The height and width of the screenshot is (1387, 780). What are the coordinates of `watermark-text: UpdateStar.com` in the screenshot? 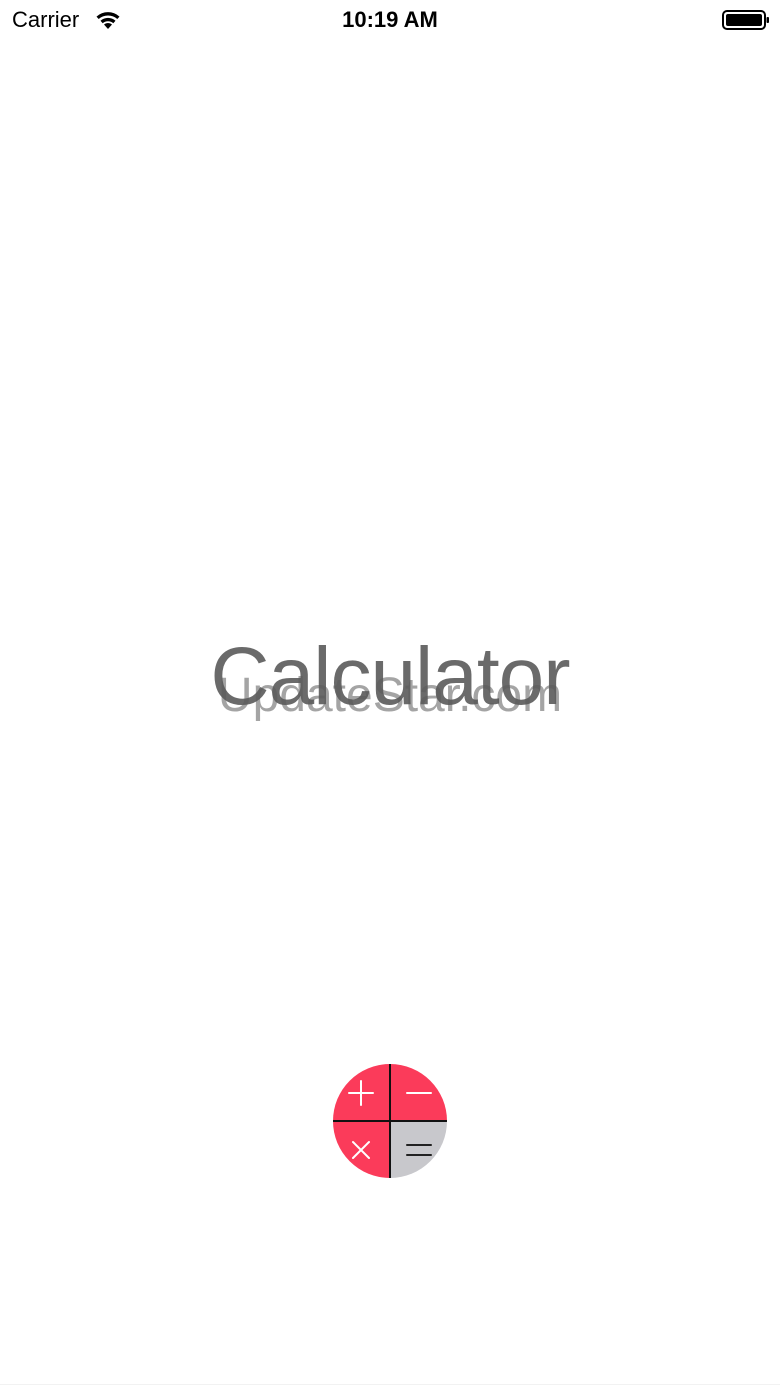 It's located at (390, 695).